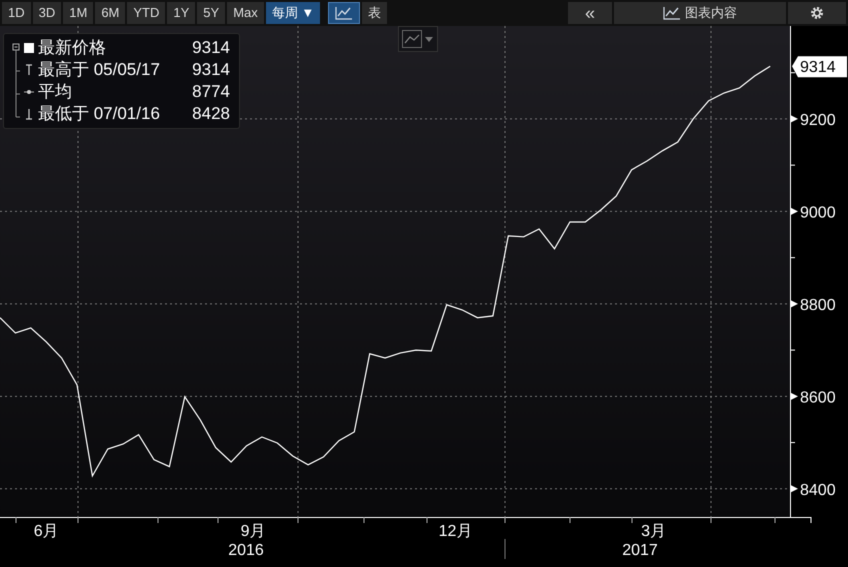  Describe the element at coordinates (29, 70) in the screenshot. I see `high-marker-icon` at that location.